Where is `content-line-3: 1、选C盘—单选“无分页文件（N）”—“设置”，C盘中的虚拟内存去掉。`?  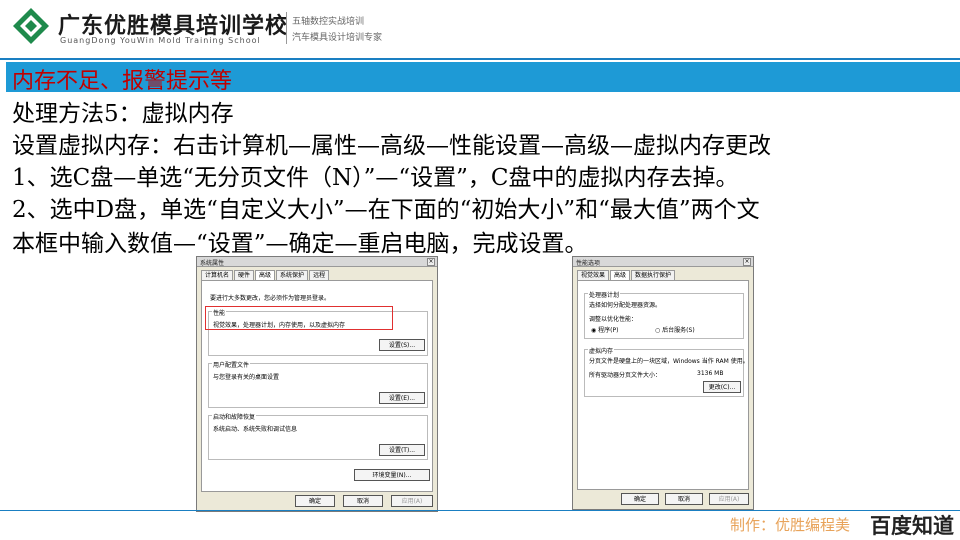
content-line-3: 1、选C盘—单选“无分页文件（N）”—“设置”，C盘中的虚拟内存去掉。 is located at coordinates (375, 178).